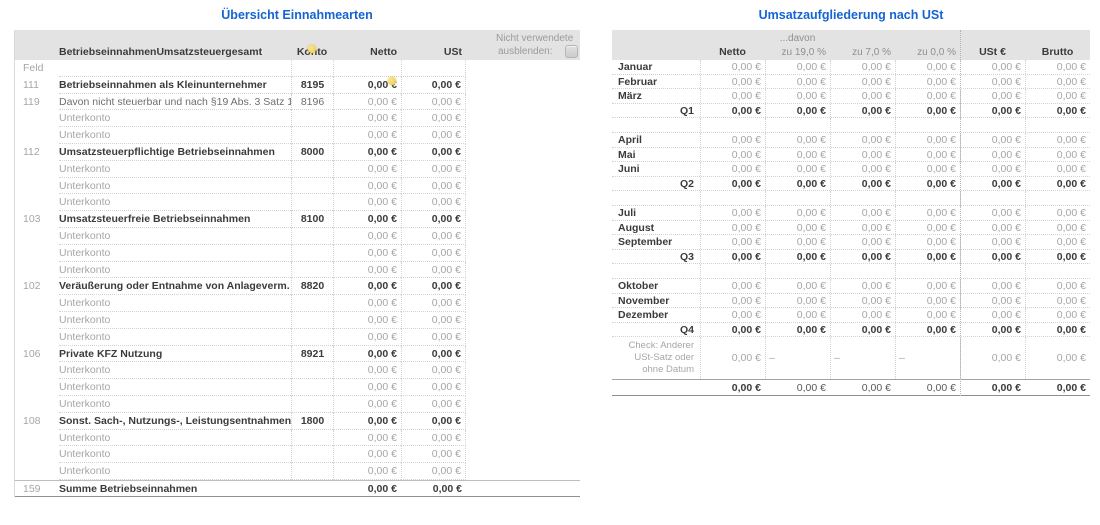 This screenshot has height=525, width=1100. I want to click on cell-name: Umsatzsteuerfreie Betriebseinnahmen, so click(175, 219).